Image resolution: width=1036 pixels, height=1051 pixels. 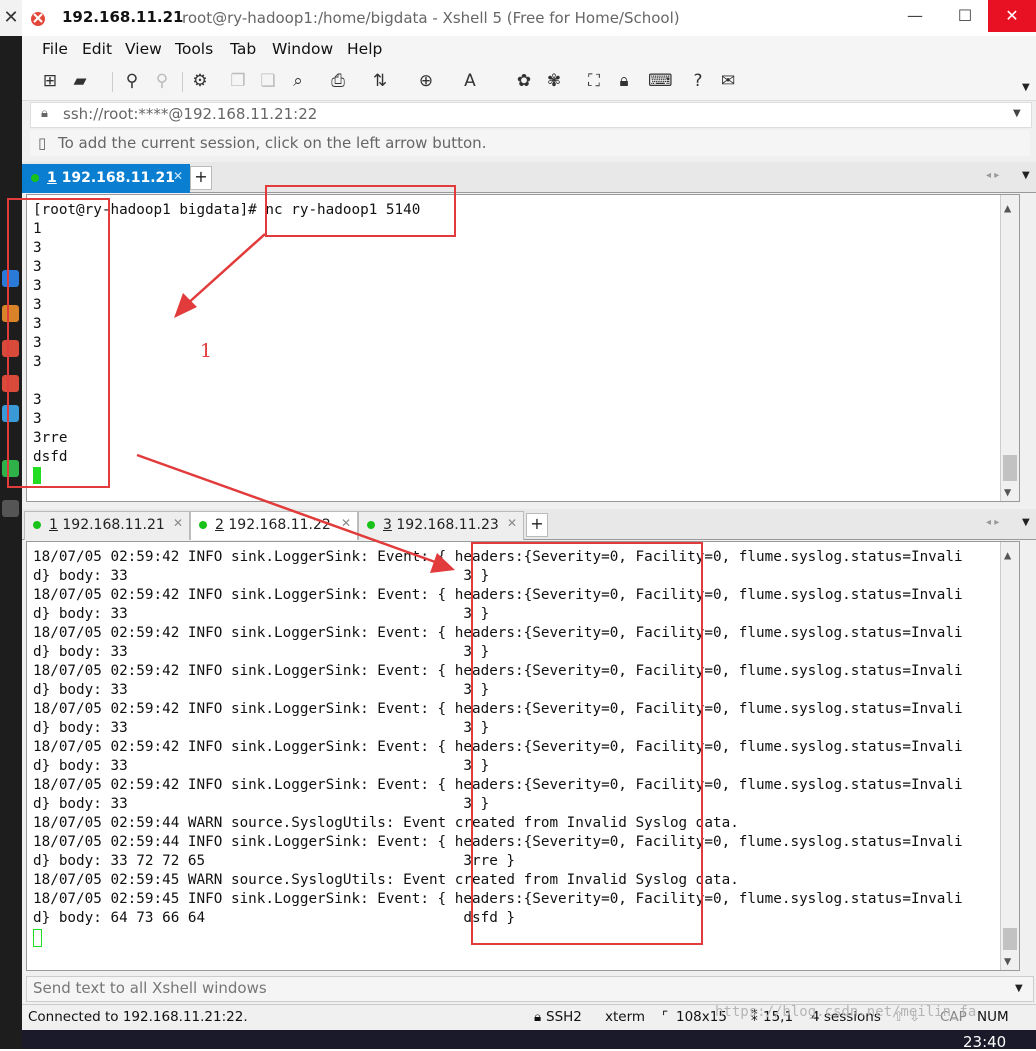 What do you see at coordinates (295, 403) in the screenshot?
I see `annotation-arrows` at bounding box center [295, 403].